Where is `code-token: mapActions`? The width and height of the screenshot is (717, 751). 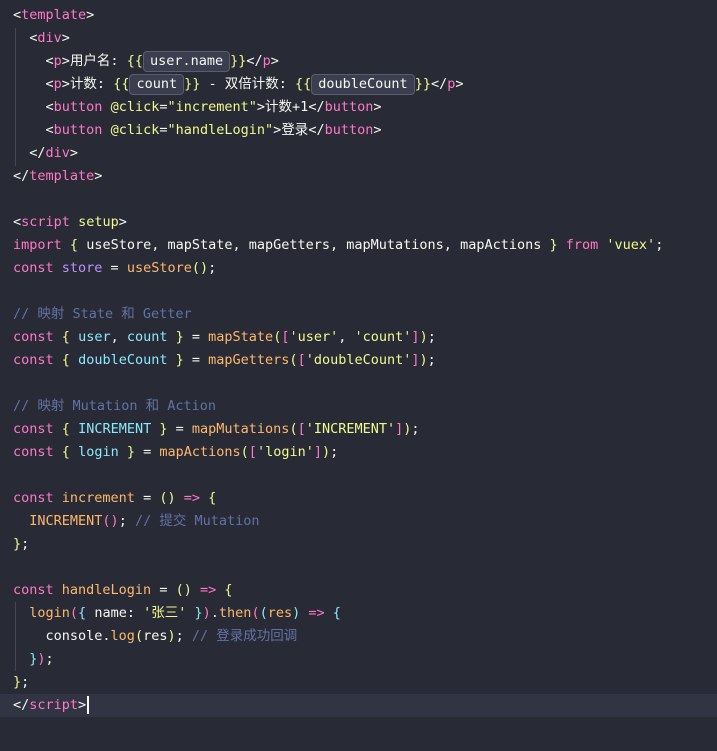
code-token: mapActions is located at coordinates (200, 452).